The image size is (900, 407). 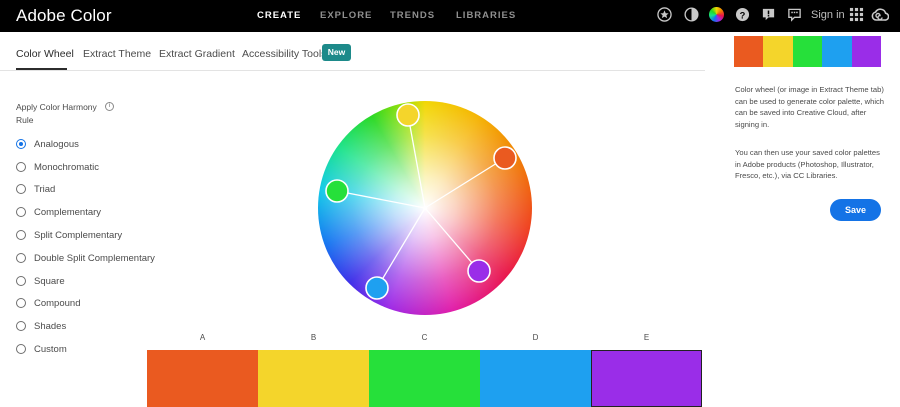 What do you see at coordinates (535, 337) in the screenshot?
I see `swatch-label-d: D` at bounding box center [535, 337].